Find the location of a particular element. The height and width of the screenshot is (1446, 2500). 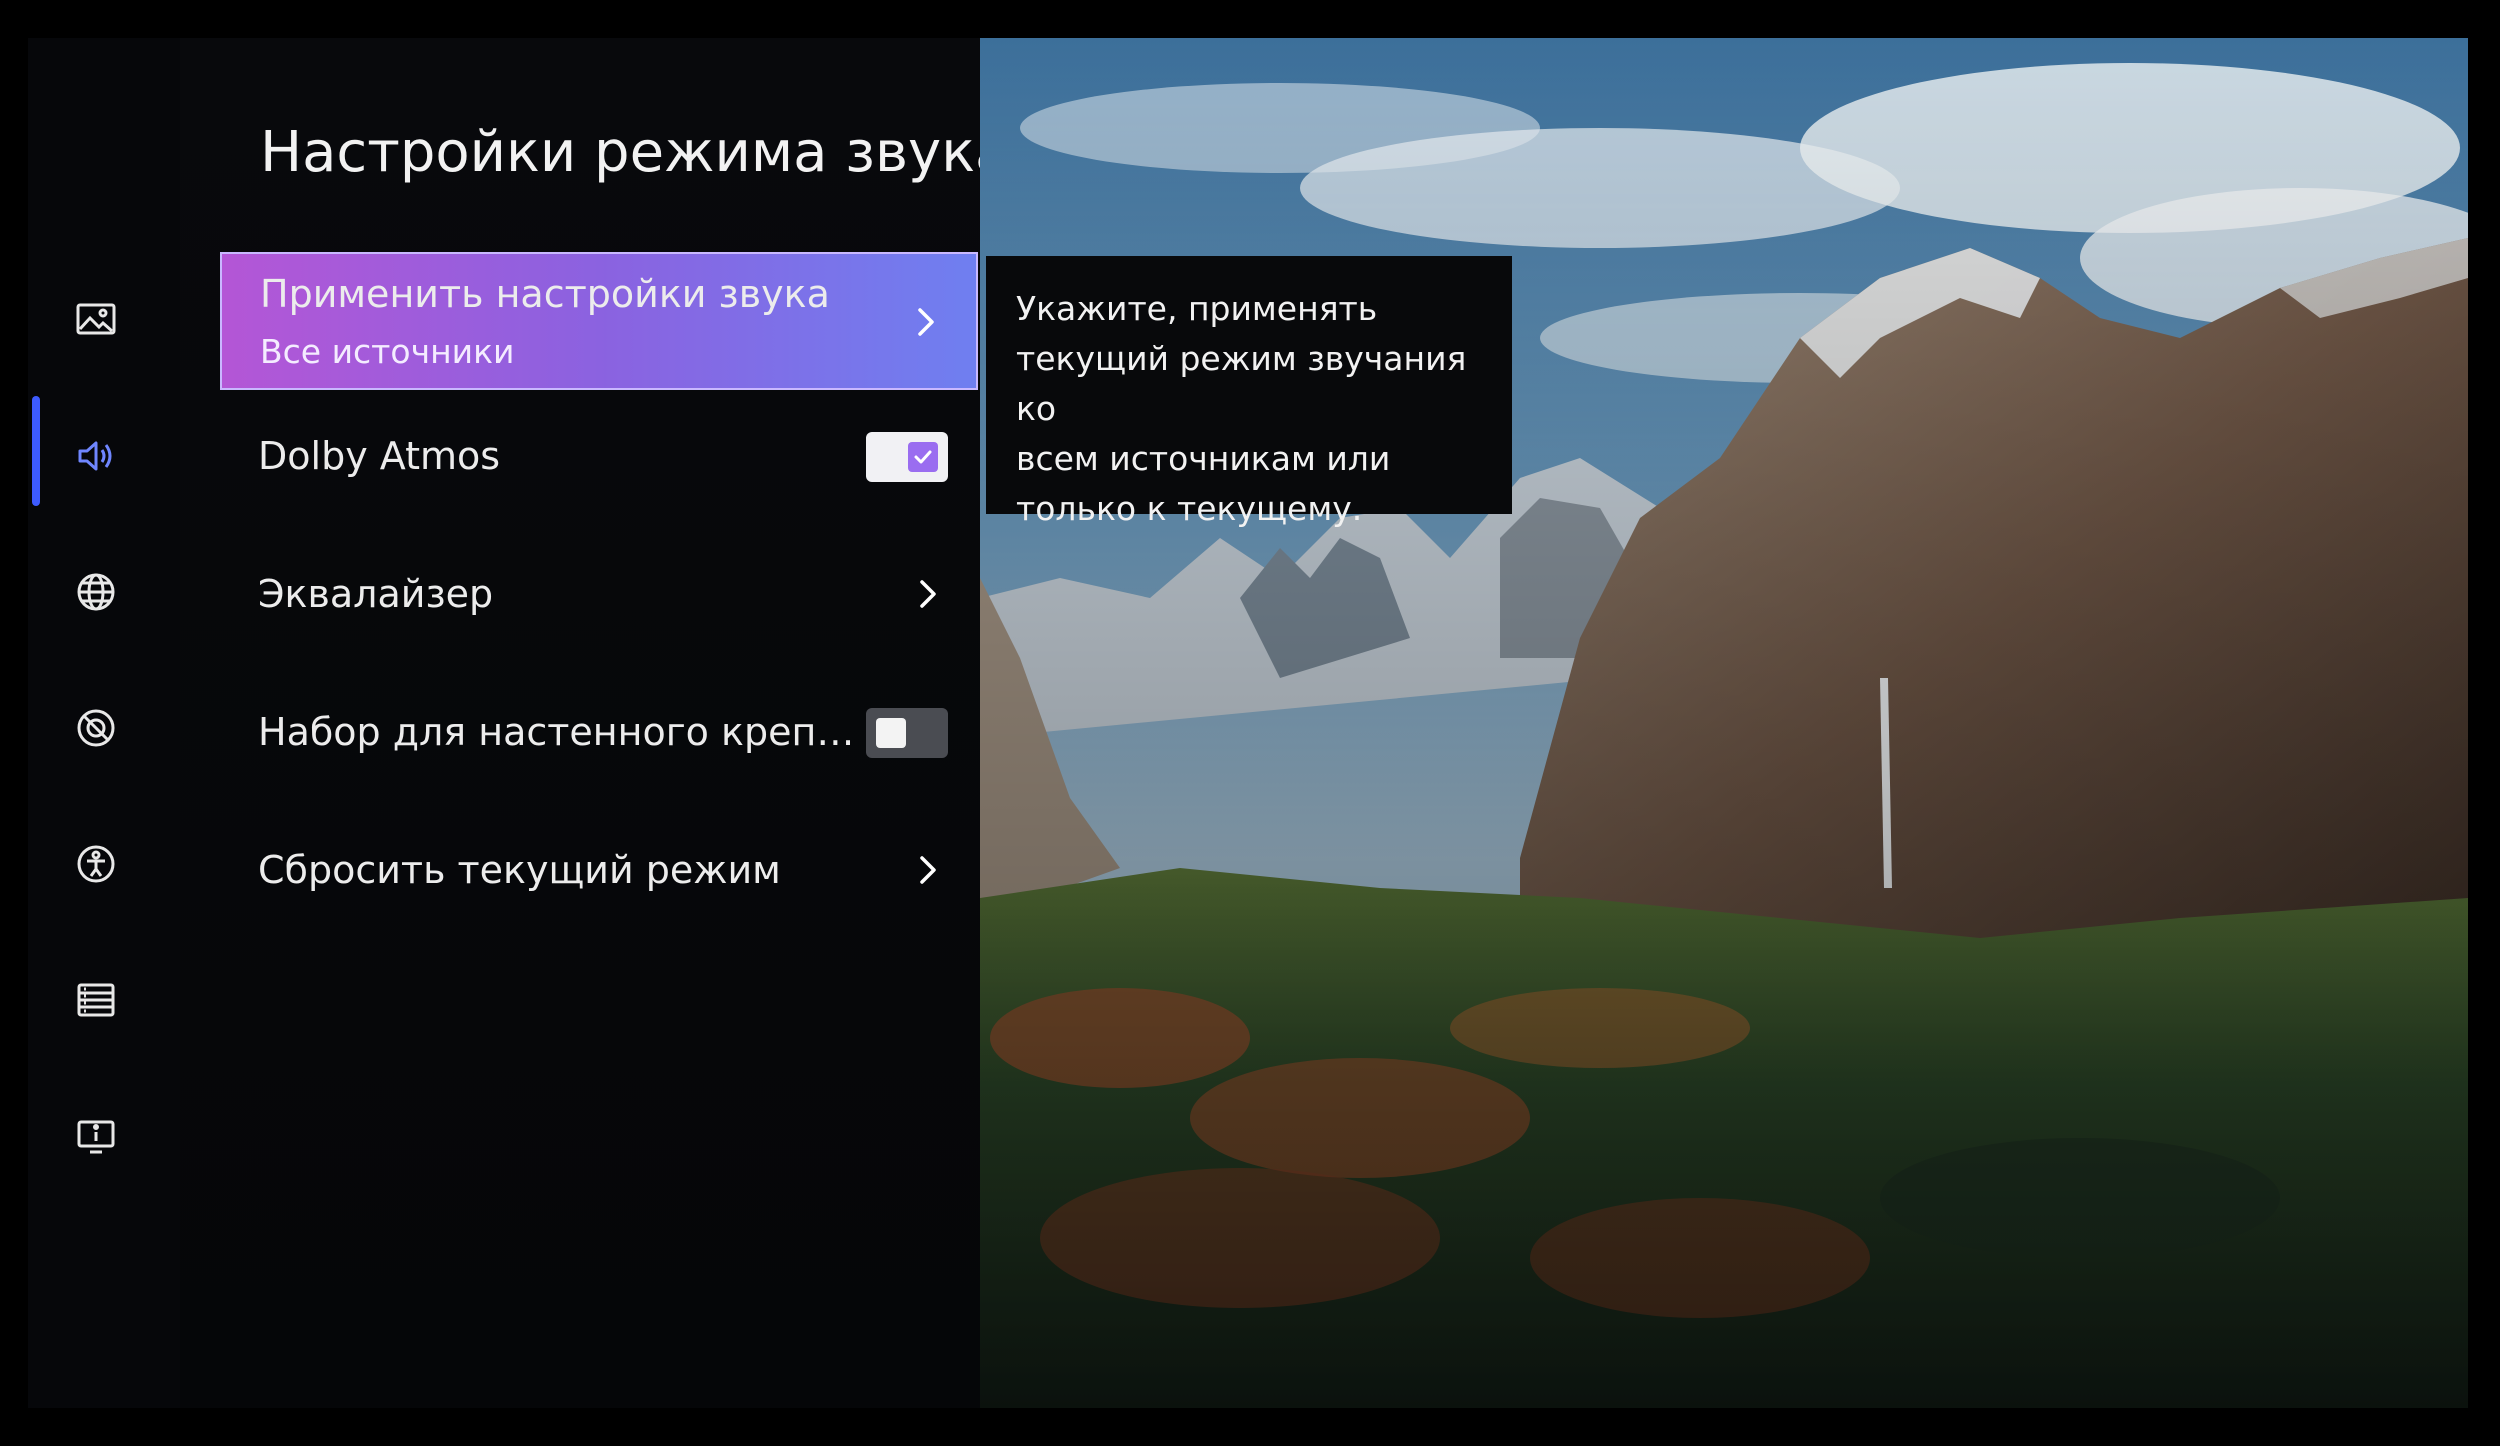

sound-settings-icon is located at coordinates (96, 456).